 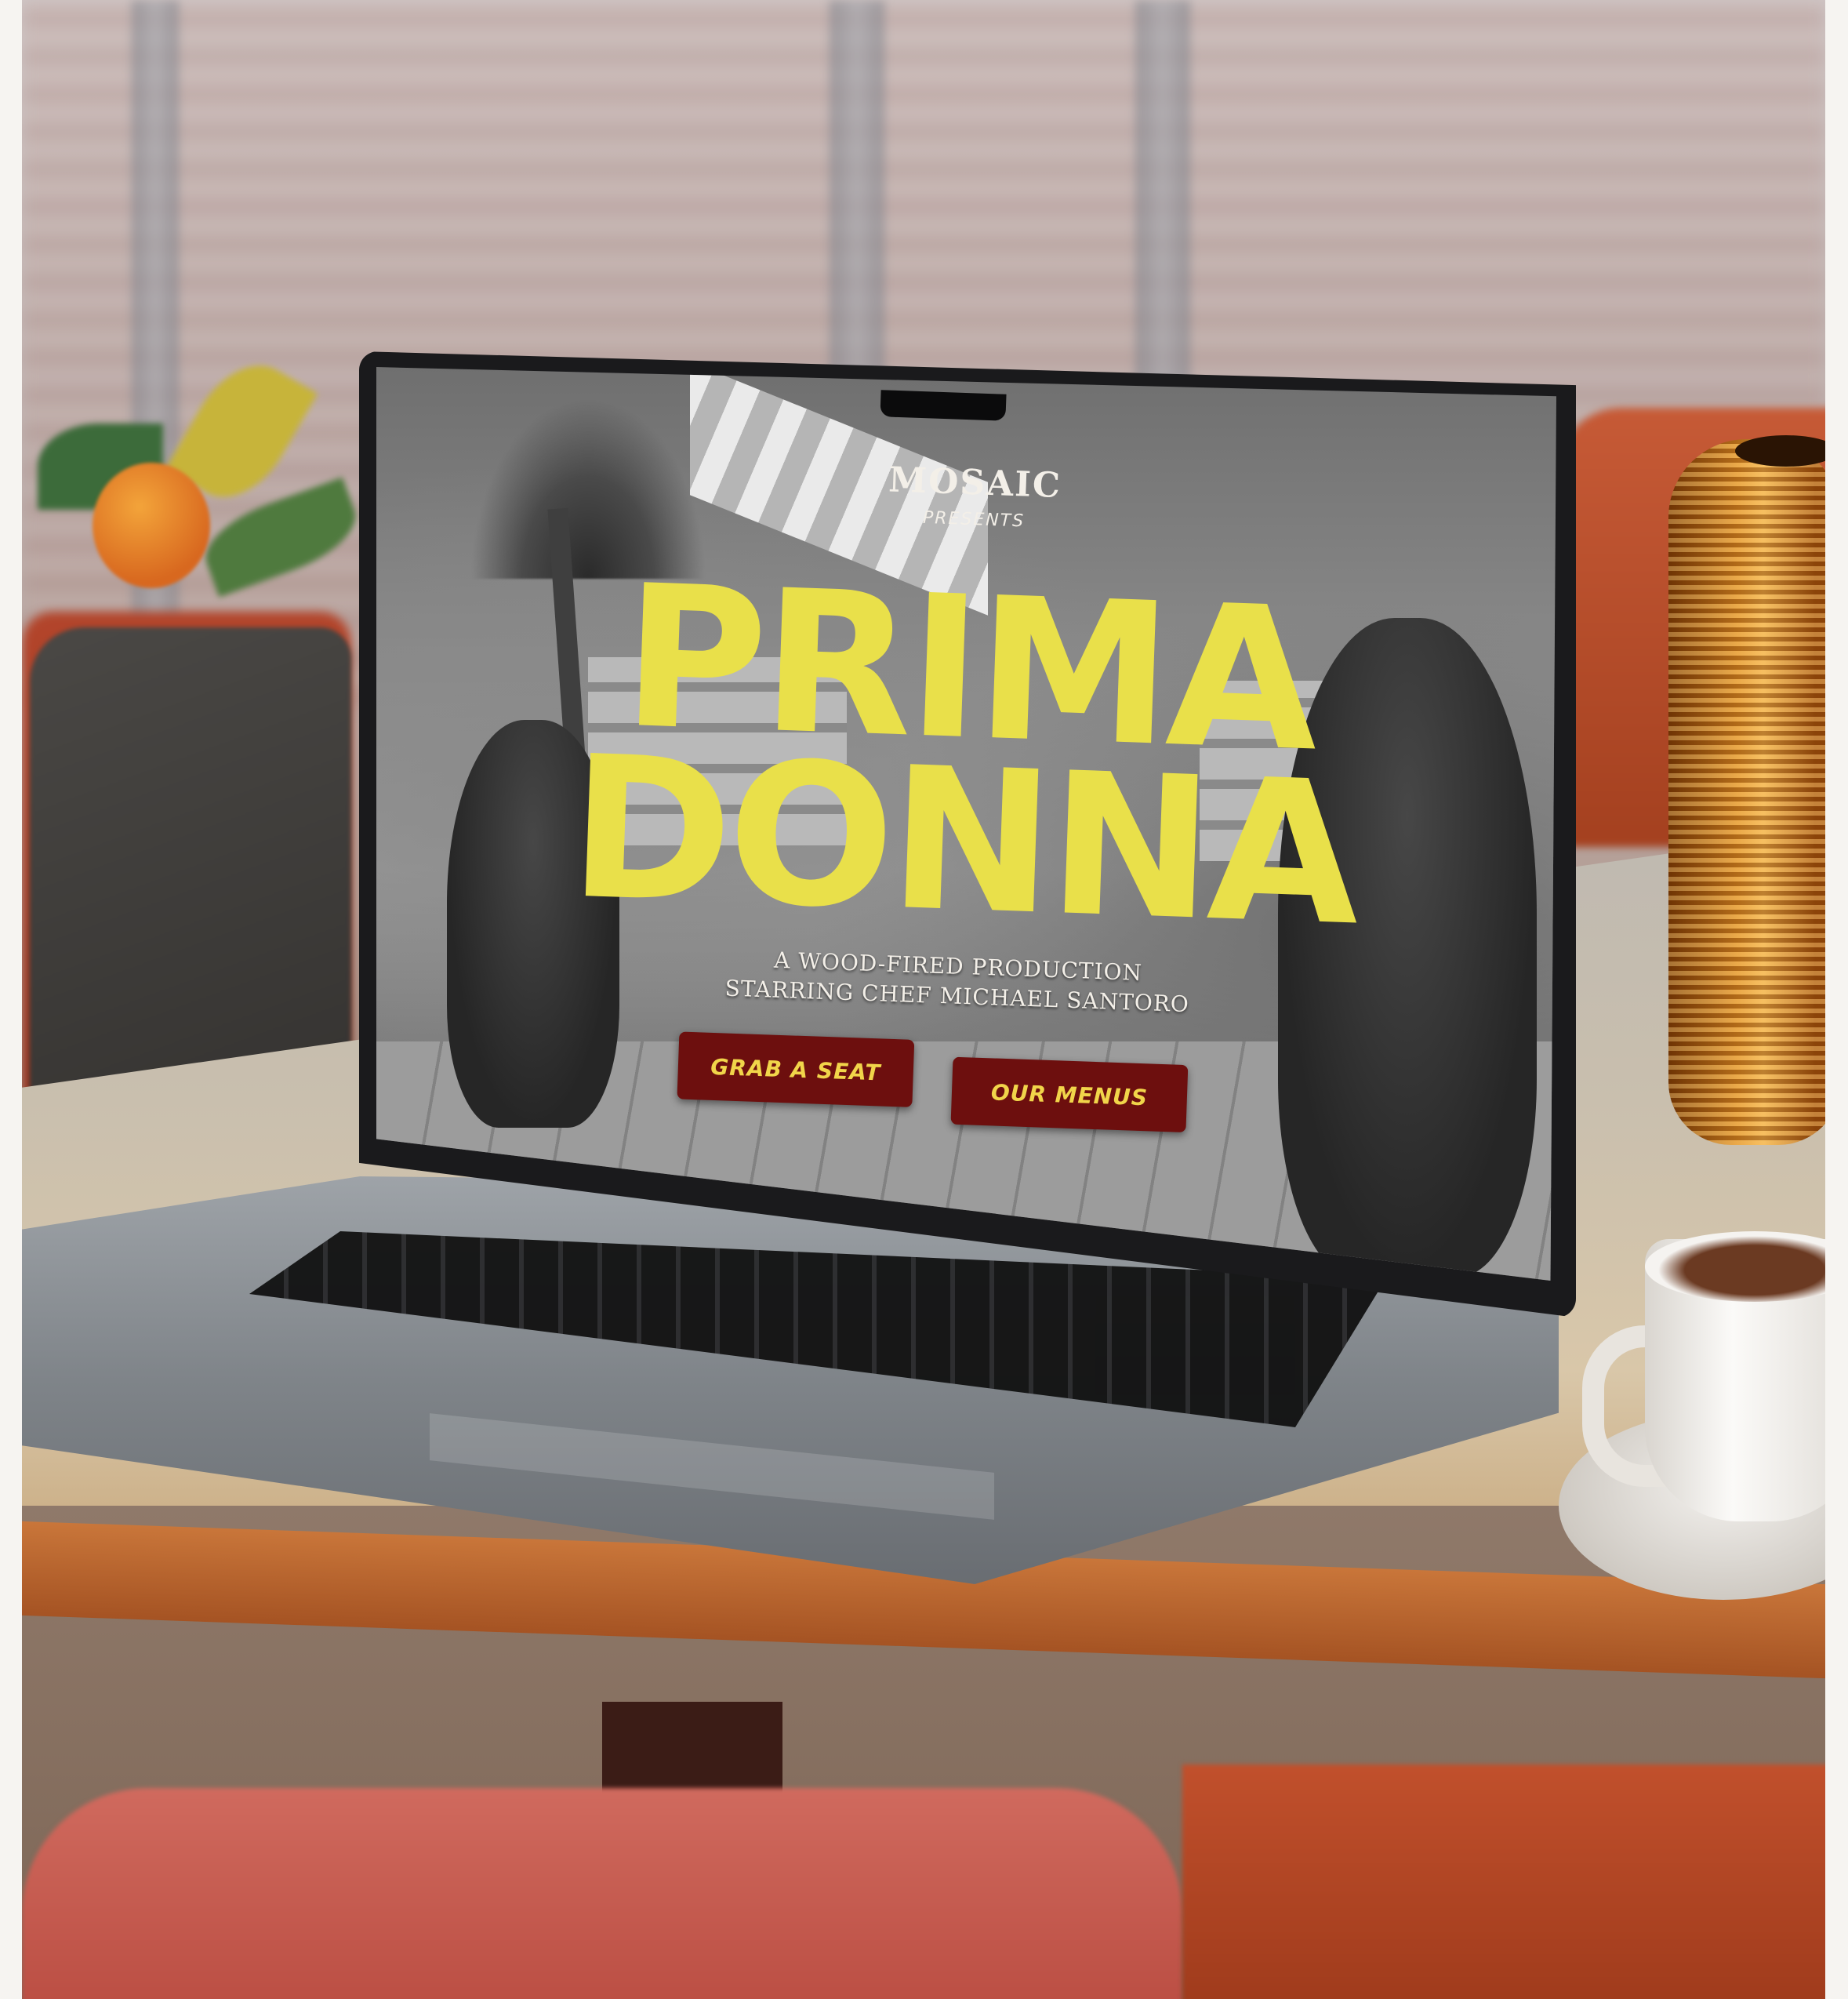 I want to click on hero-title-line-2: DONNA, so click(x=962, y=841).